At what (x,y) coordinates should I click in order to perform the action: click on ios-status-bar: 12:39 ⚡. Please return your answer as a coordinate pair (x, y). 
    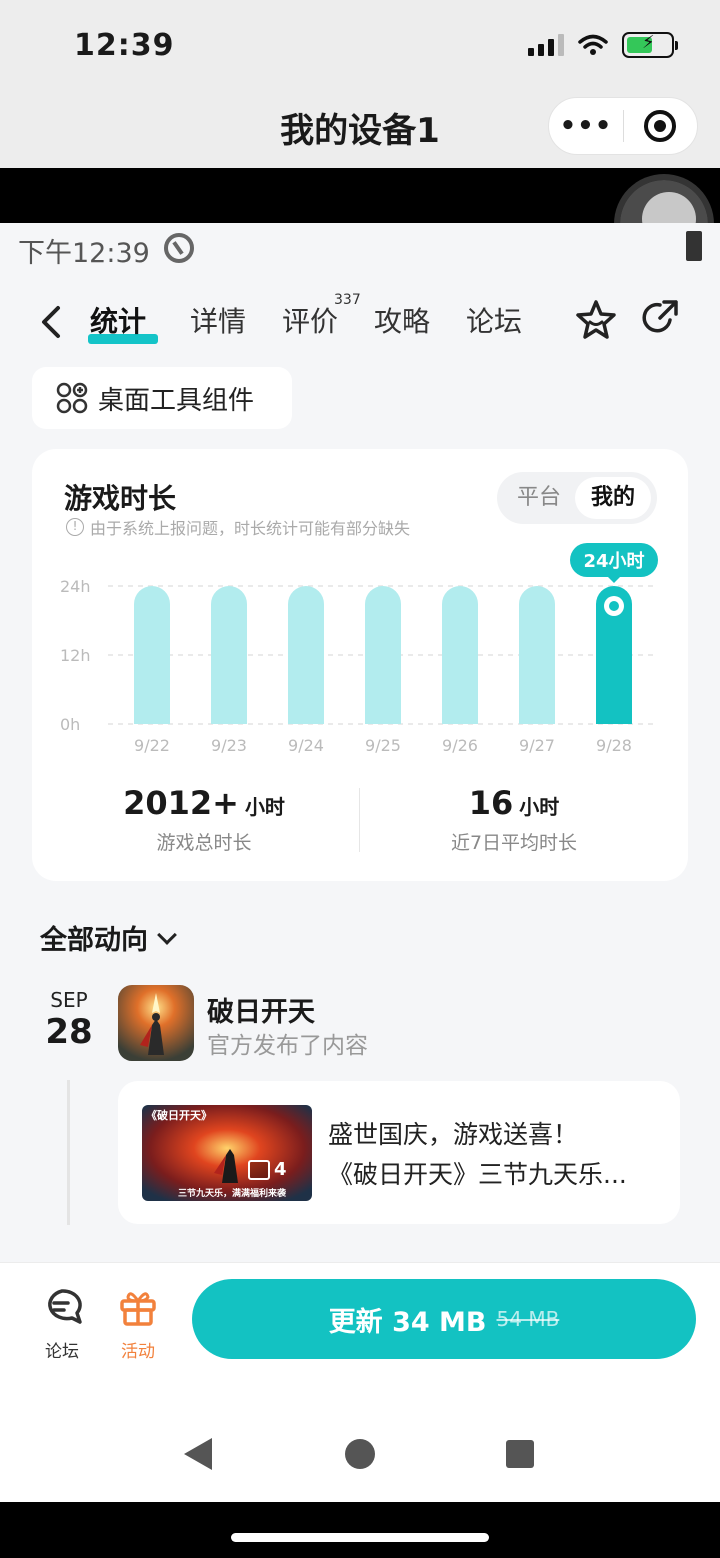
    Looking at the image, I should click on (360, 47).